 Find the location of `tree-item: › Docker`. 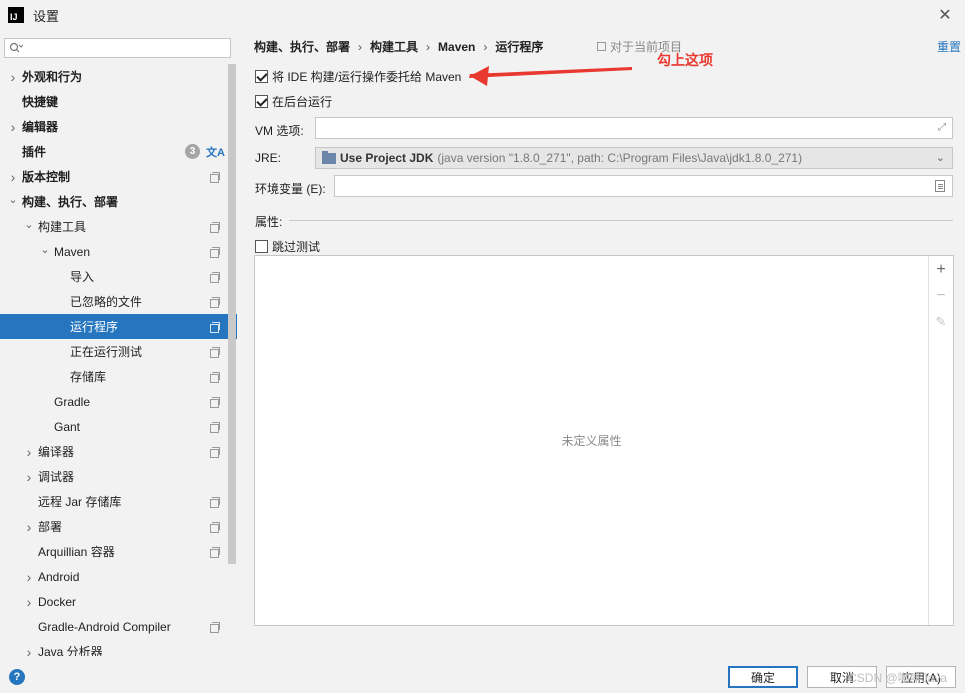

tree-item: › Docker is located at coordinates (118, 601).